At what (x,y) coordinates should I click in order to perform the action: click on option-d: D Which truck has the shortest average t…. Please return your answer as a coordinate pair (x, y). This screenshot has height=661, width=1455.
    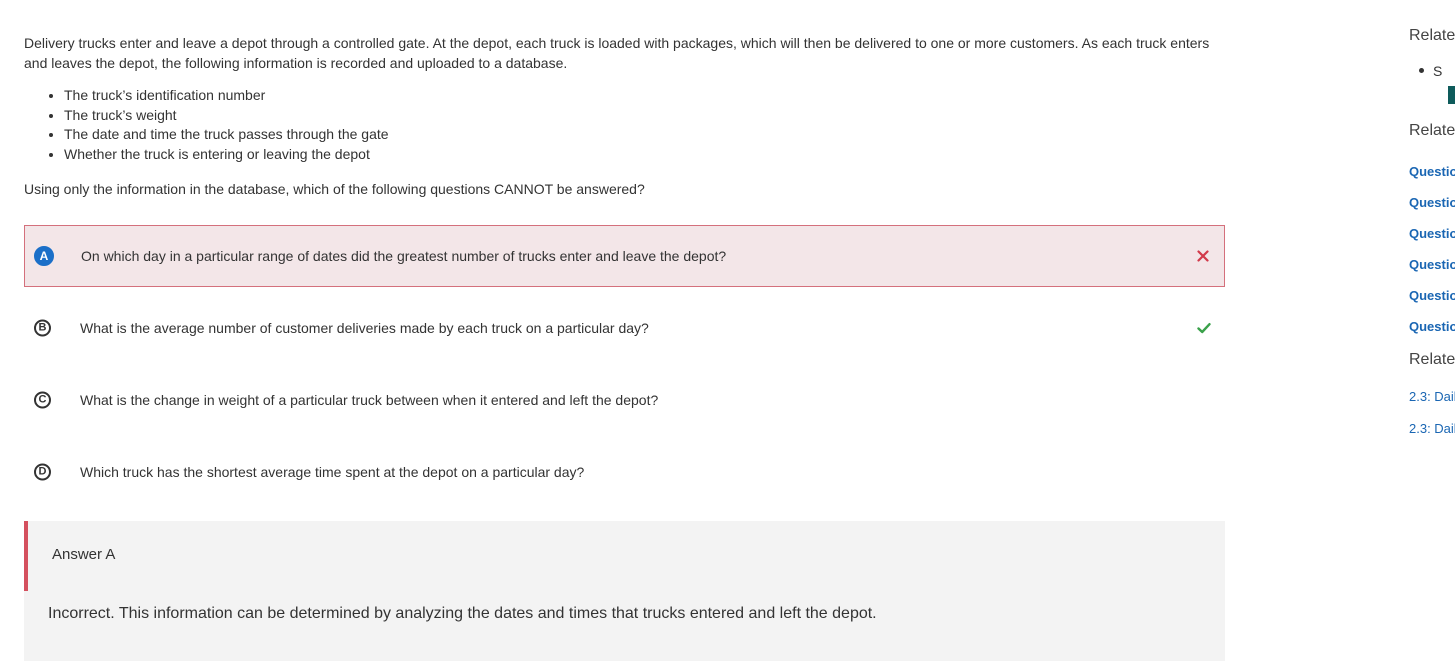
    Looking at the image, I should click on (624, 472).